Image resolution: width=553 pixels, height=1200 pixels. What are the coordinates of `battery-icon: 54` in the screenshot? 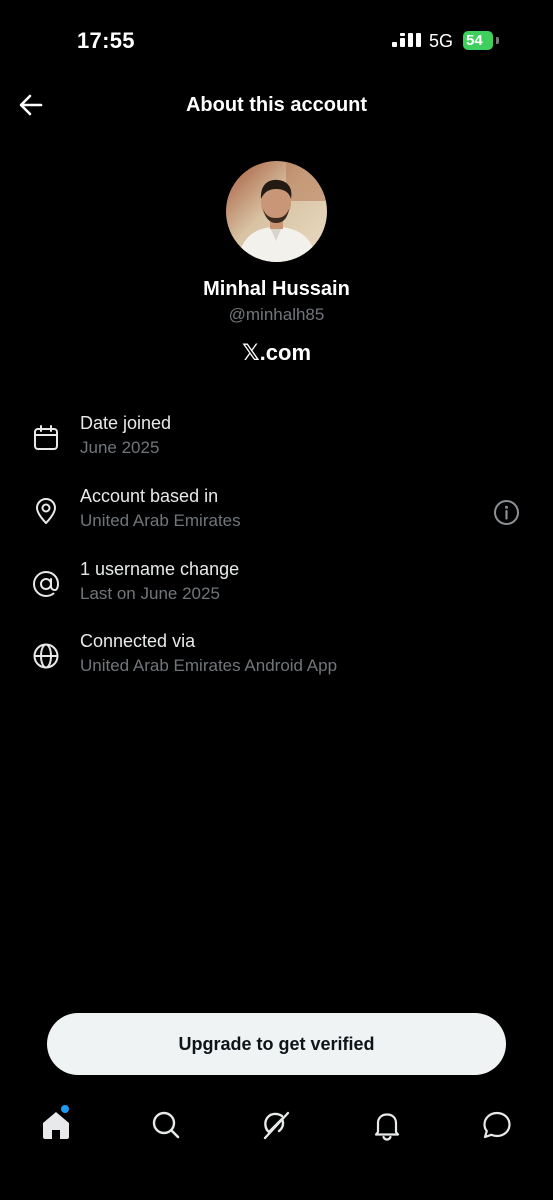 It's located at (478, 40).